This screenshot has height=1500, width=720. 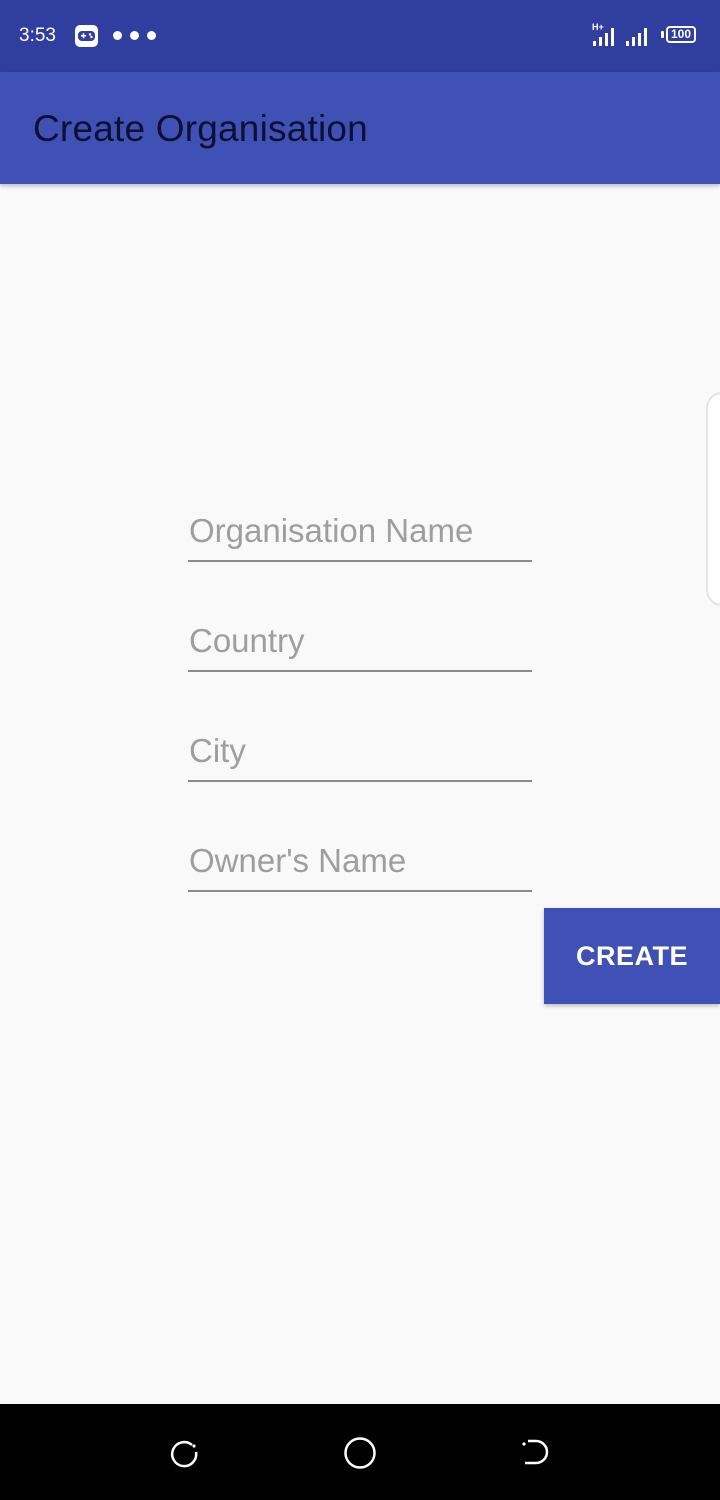 What do you see at coordinates (713, 499) in the screenshot?
I see `side-panel-handle` at bounding box center [713, 499].